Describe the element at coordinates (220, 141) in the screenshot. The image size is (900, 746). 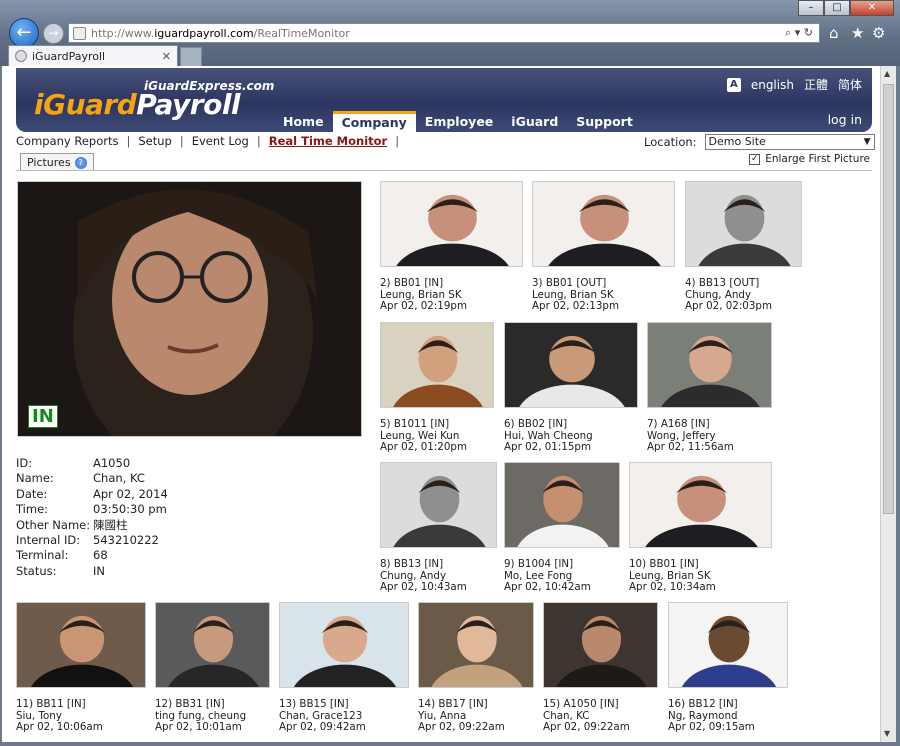
I see `subnav-event-log: Event Log` at that location.